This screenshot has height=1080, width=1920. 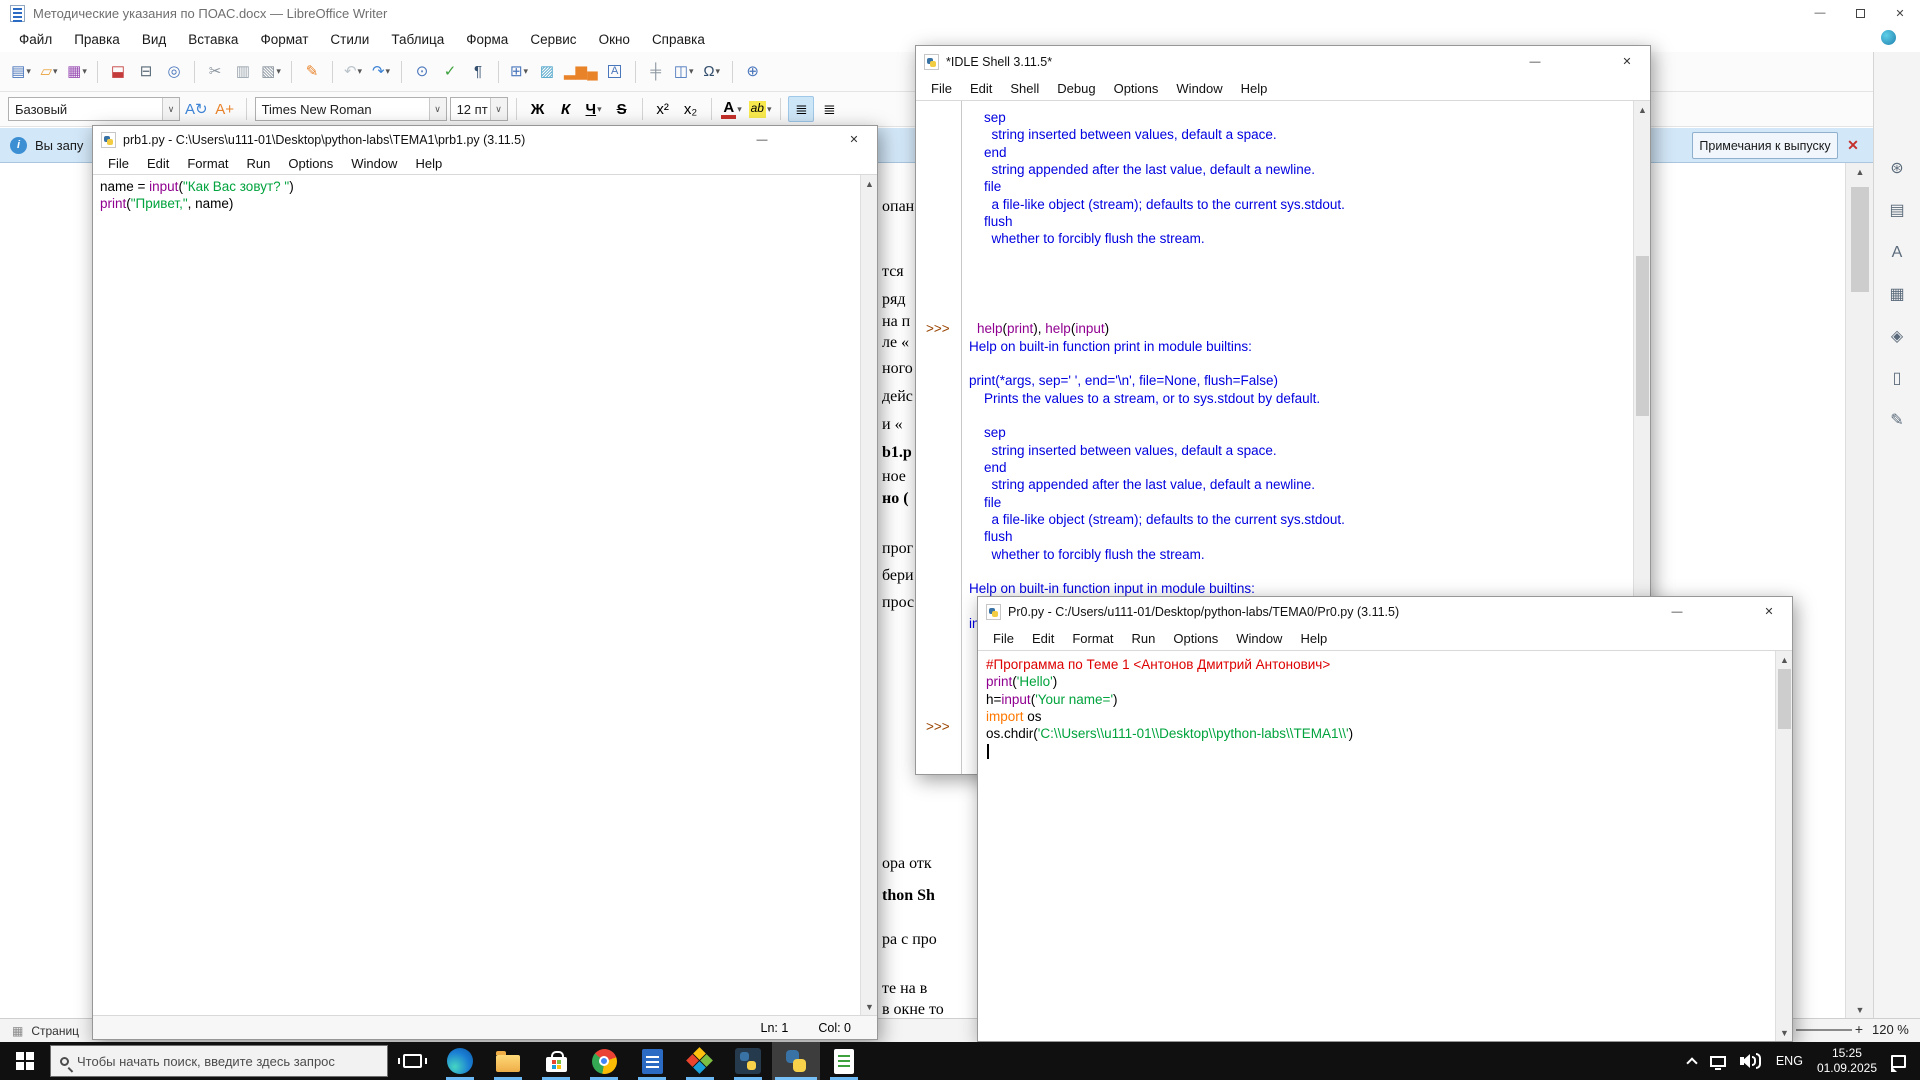 What do you see at coordinates (1717, 1062) in the screenshot?
I see `network-icon` at bounding box center [1717, 1062].